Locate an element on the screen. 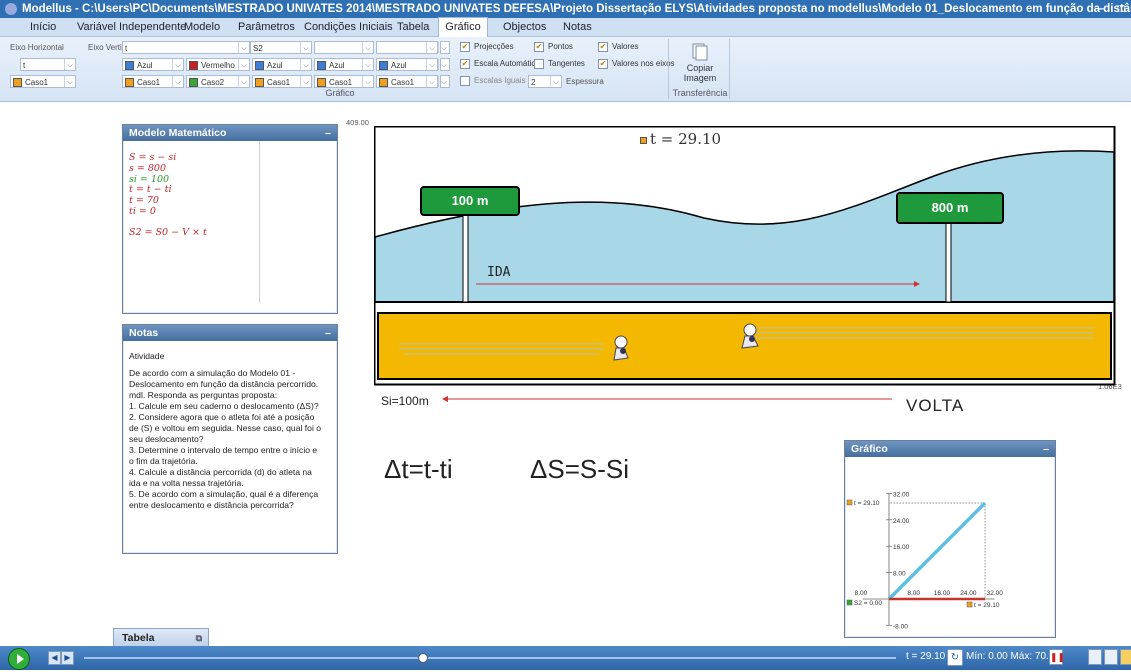 The width and height of the screenshot is (1131, 672). equation-line: ti = 0 is located at coordinates (194, 212).